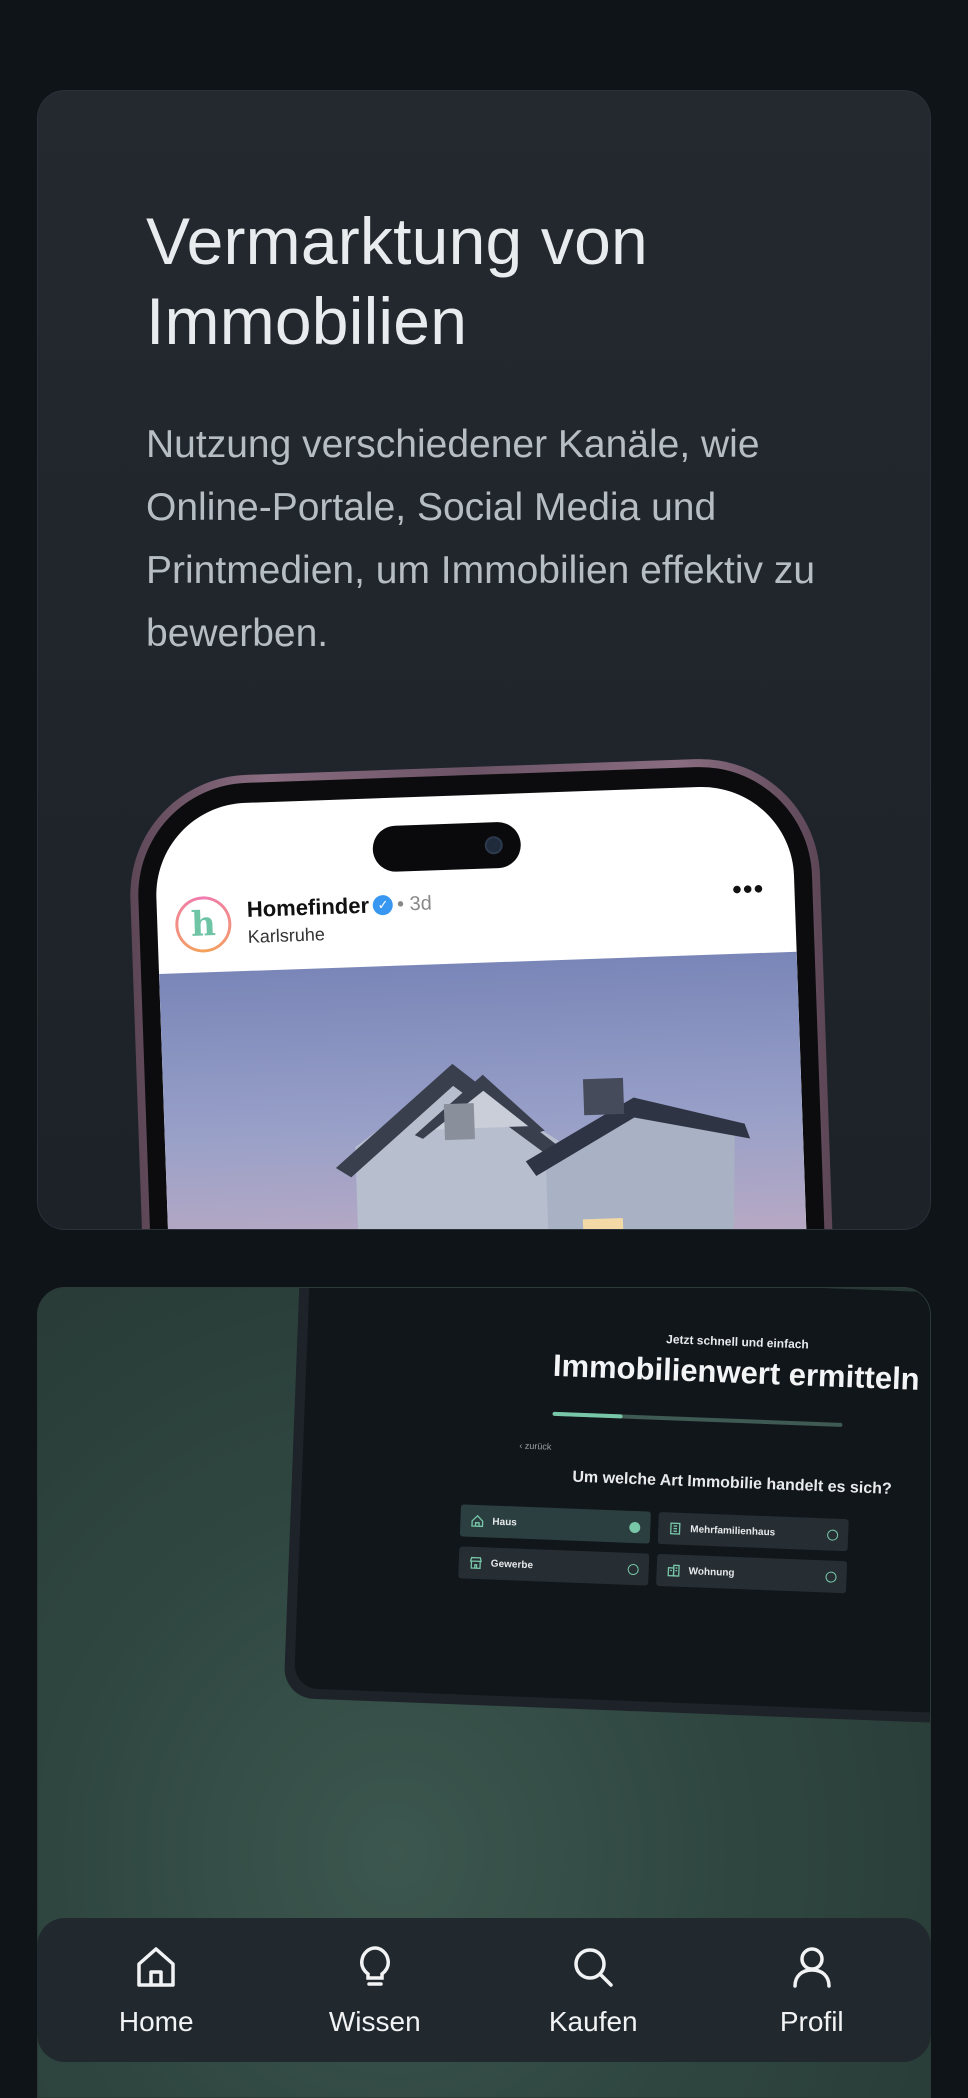 This screenshot has width=968, height=2098. What do you see at coordinates (397, 241) in the screenshot?
I see `marketing-title-line1: Vermarktung von` at bounding box center [397, 241].